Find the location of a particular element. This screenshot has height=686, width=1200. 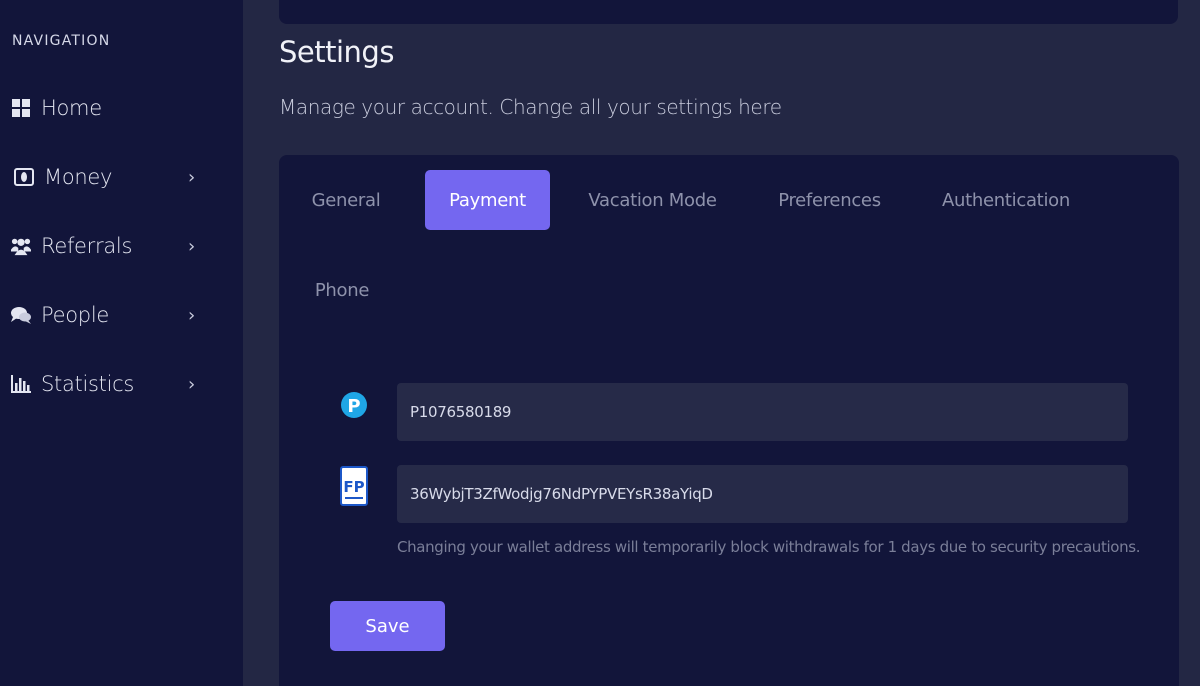

bar-chart-icon is located at coordinates (21, 384).